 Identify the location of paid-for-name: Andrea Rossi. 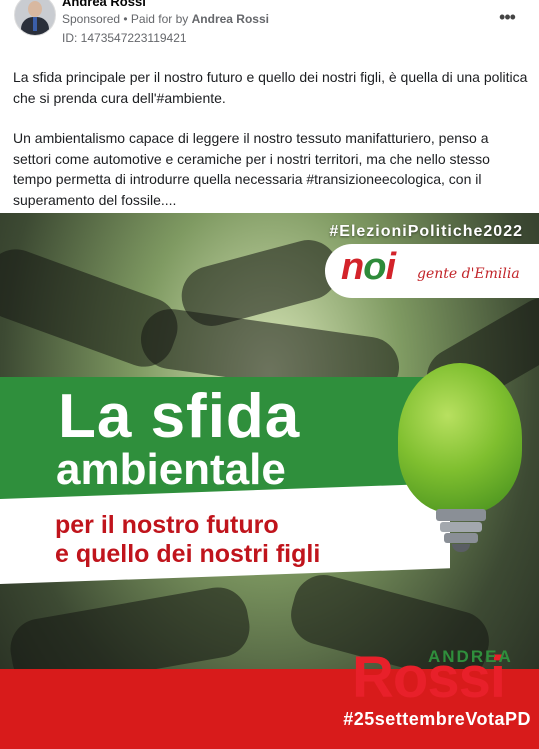
(230, 19).